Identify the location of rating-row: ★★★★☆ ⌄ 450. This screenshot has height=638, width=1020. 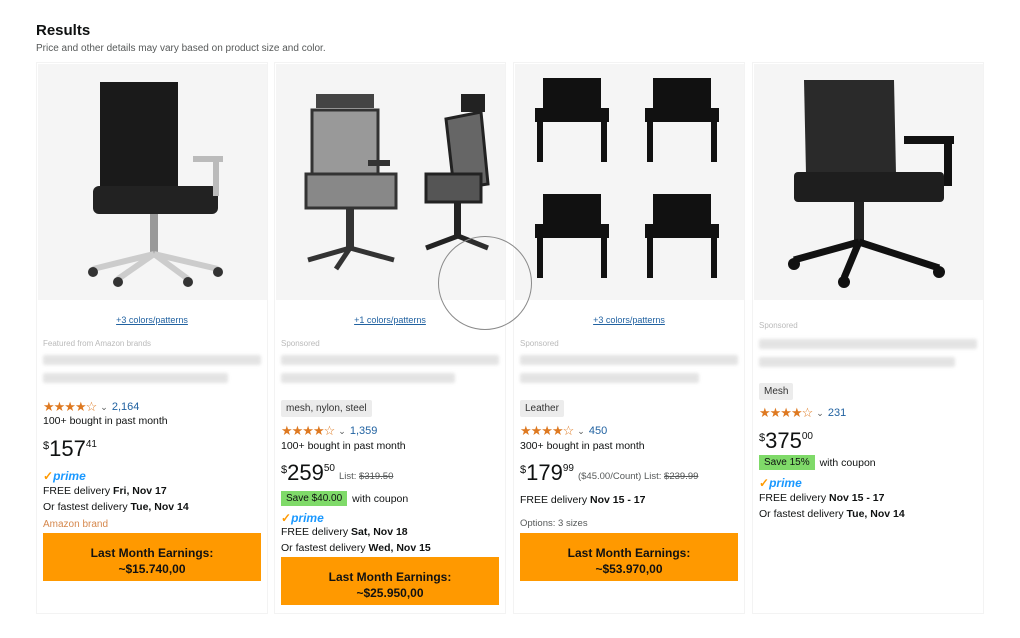
(563, 431).